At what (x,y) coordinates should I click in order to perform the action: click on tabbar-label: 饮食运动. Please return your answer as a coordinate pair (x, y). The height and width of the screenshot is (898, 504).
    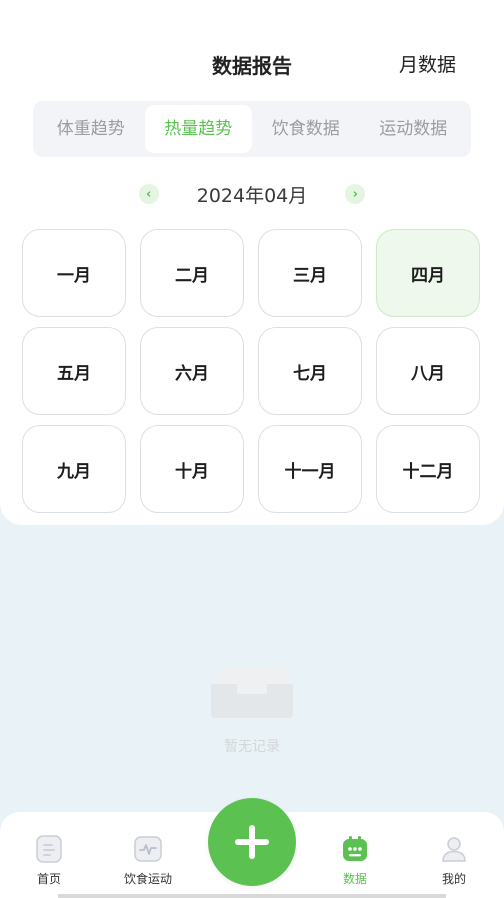
    Looking at the image, I should click on (147, 879).